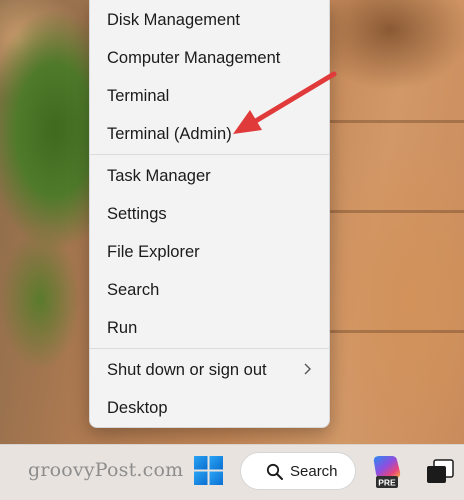  What do you see at coordinates (314, 471) in the screenshot?
I see `search-label: Search` at bounding box center [314, 471].